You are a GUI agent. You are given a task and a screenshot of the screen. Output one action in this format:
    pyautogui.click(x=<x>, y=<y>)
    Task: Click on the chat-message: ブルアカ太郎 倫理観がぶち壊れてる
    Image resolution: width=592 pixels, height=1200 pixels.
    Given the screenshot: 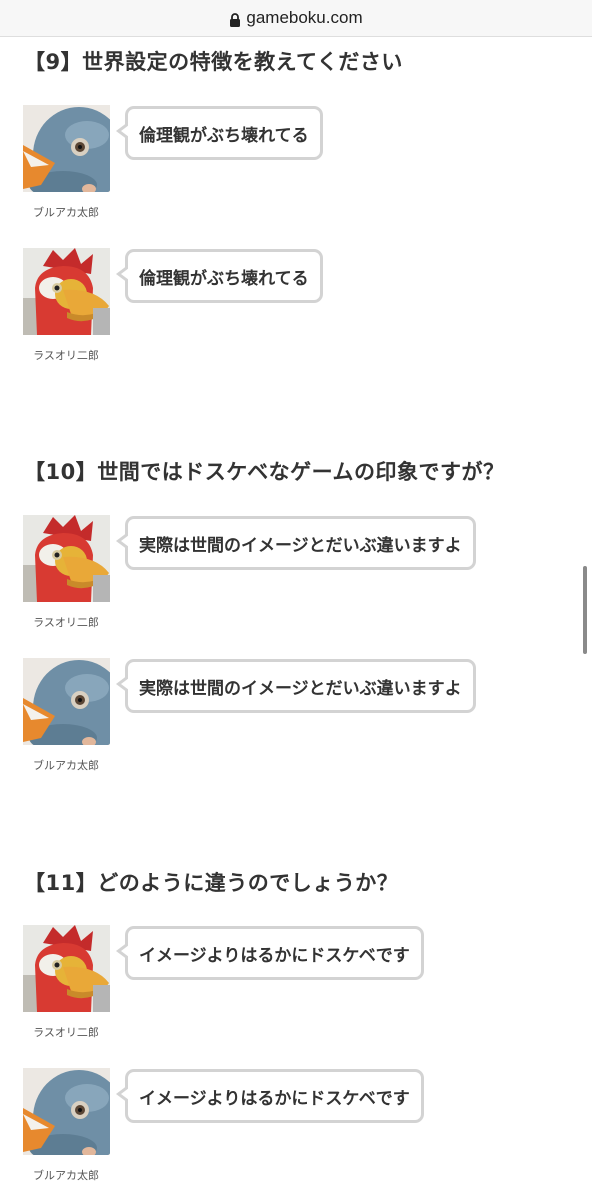 What is the action you would take?
    pyautogui.click(x=296, y=170)
    